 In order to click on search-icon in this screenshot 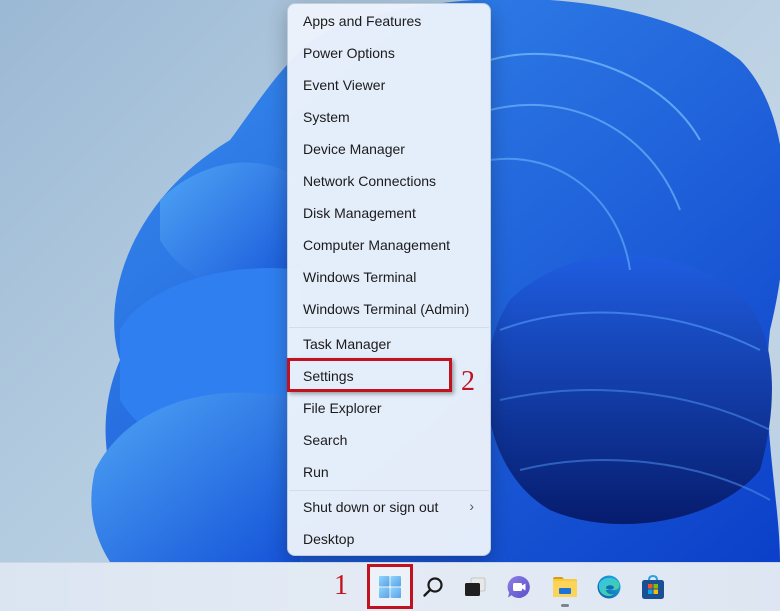, I will do `click(433, 587)`.